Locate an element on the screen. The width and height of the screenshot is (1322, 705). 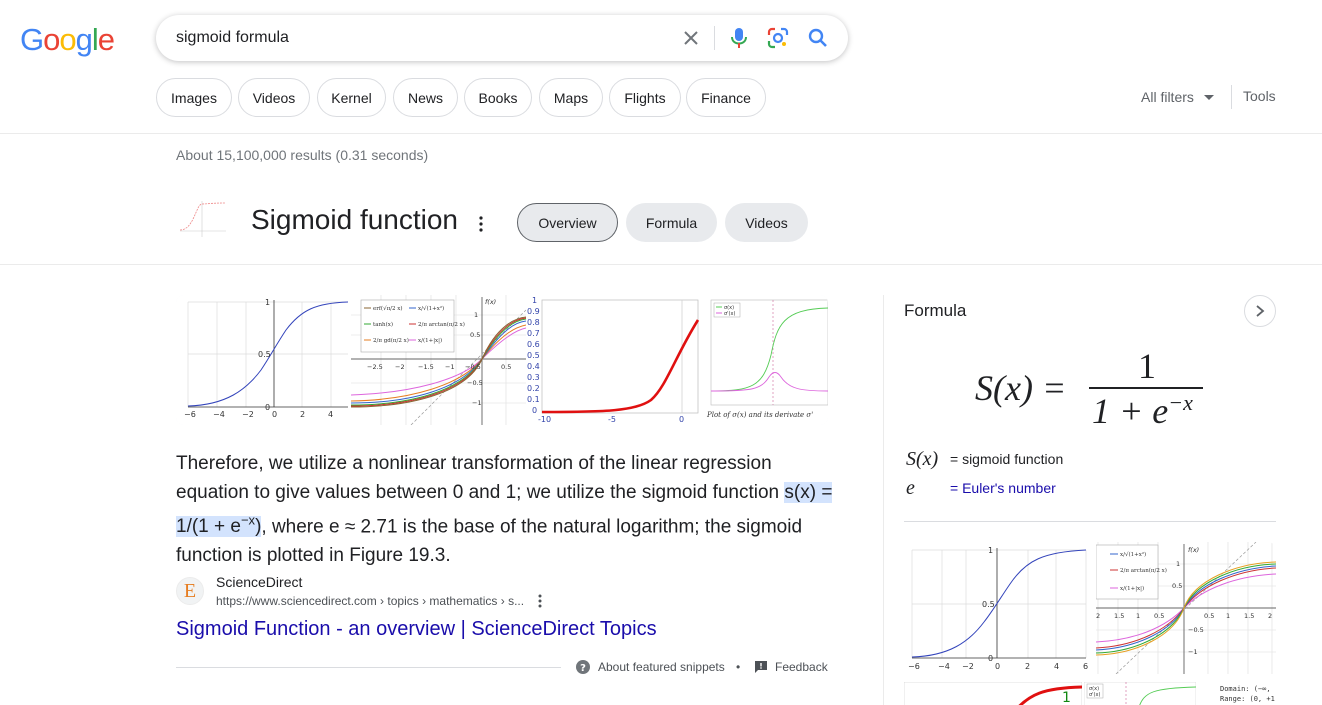
kp-divider is located at coordinates (661, 264).